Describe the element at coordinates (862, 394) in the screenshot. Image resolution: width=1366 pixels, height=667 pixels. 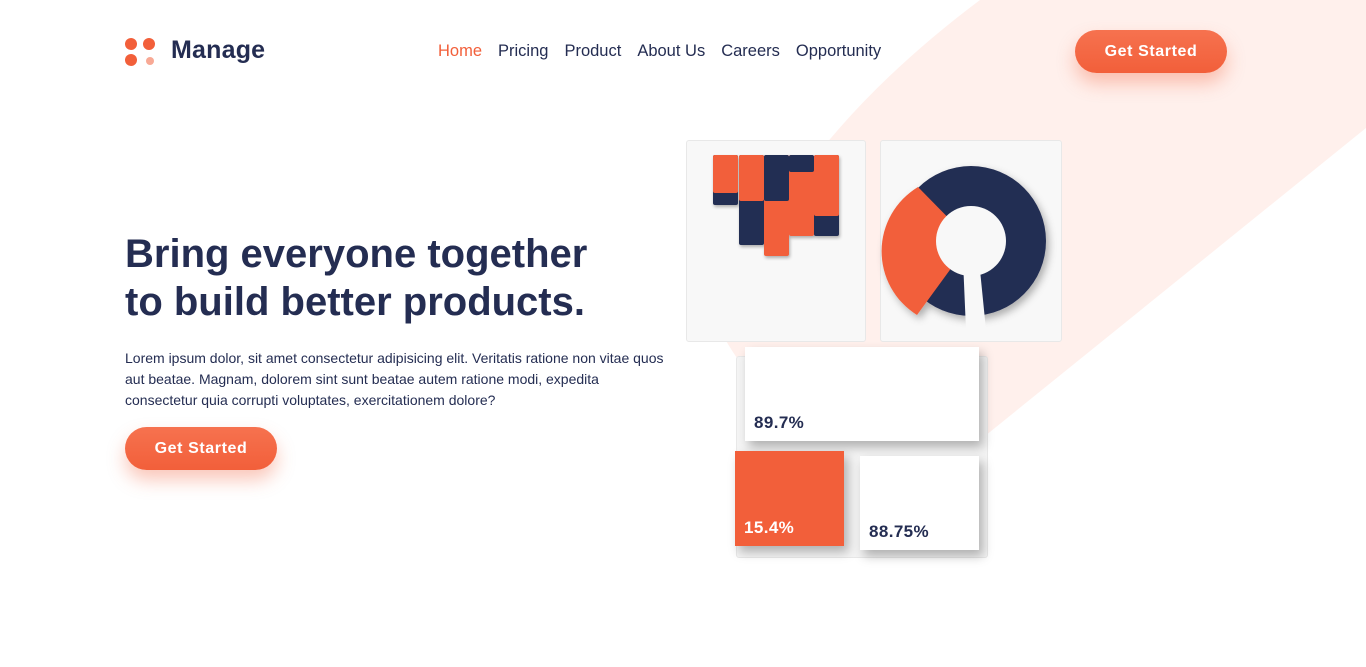
I see `stat-tile-top: 89.7%` at that location.